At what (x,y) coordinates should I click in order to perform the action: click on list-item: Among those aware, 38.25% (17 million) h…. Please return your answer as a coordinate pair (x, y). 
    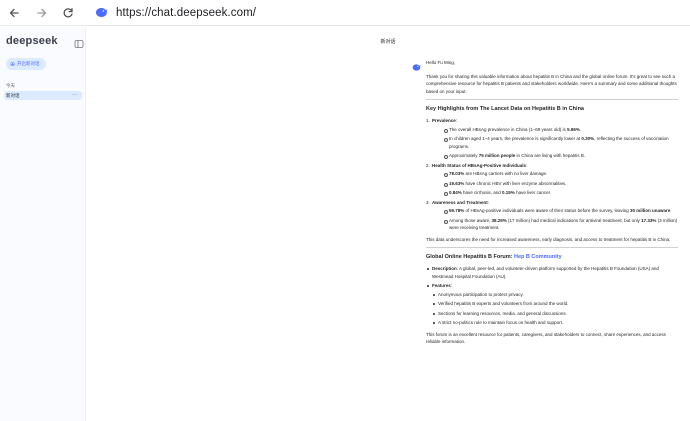
    Looking at the image, I should click on (555, 224).